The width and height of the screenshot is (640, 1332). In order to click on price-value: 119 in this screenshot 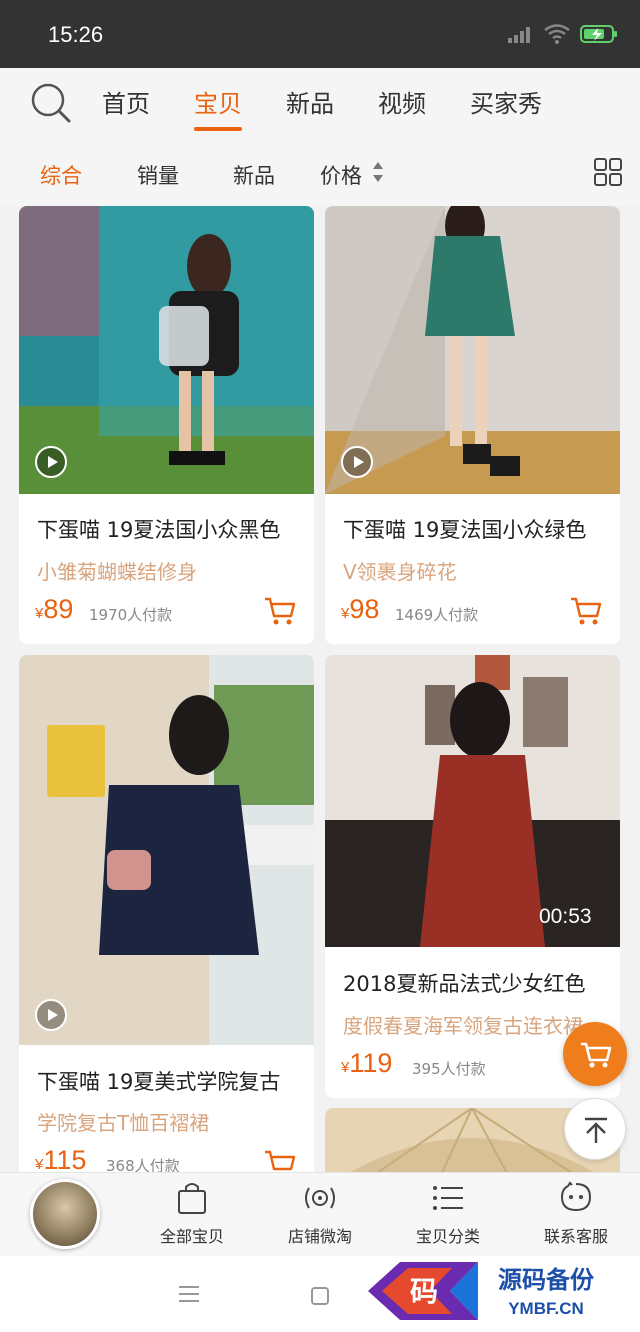, I will do `click(371, 1063)`.